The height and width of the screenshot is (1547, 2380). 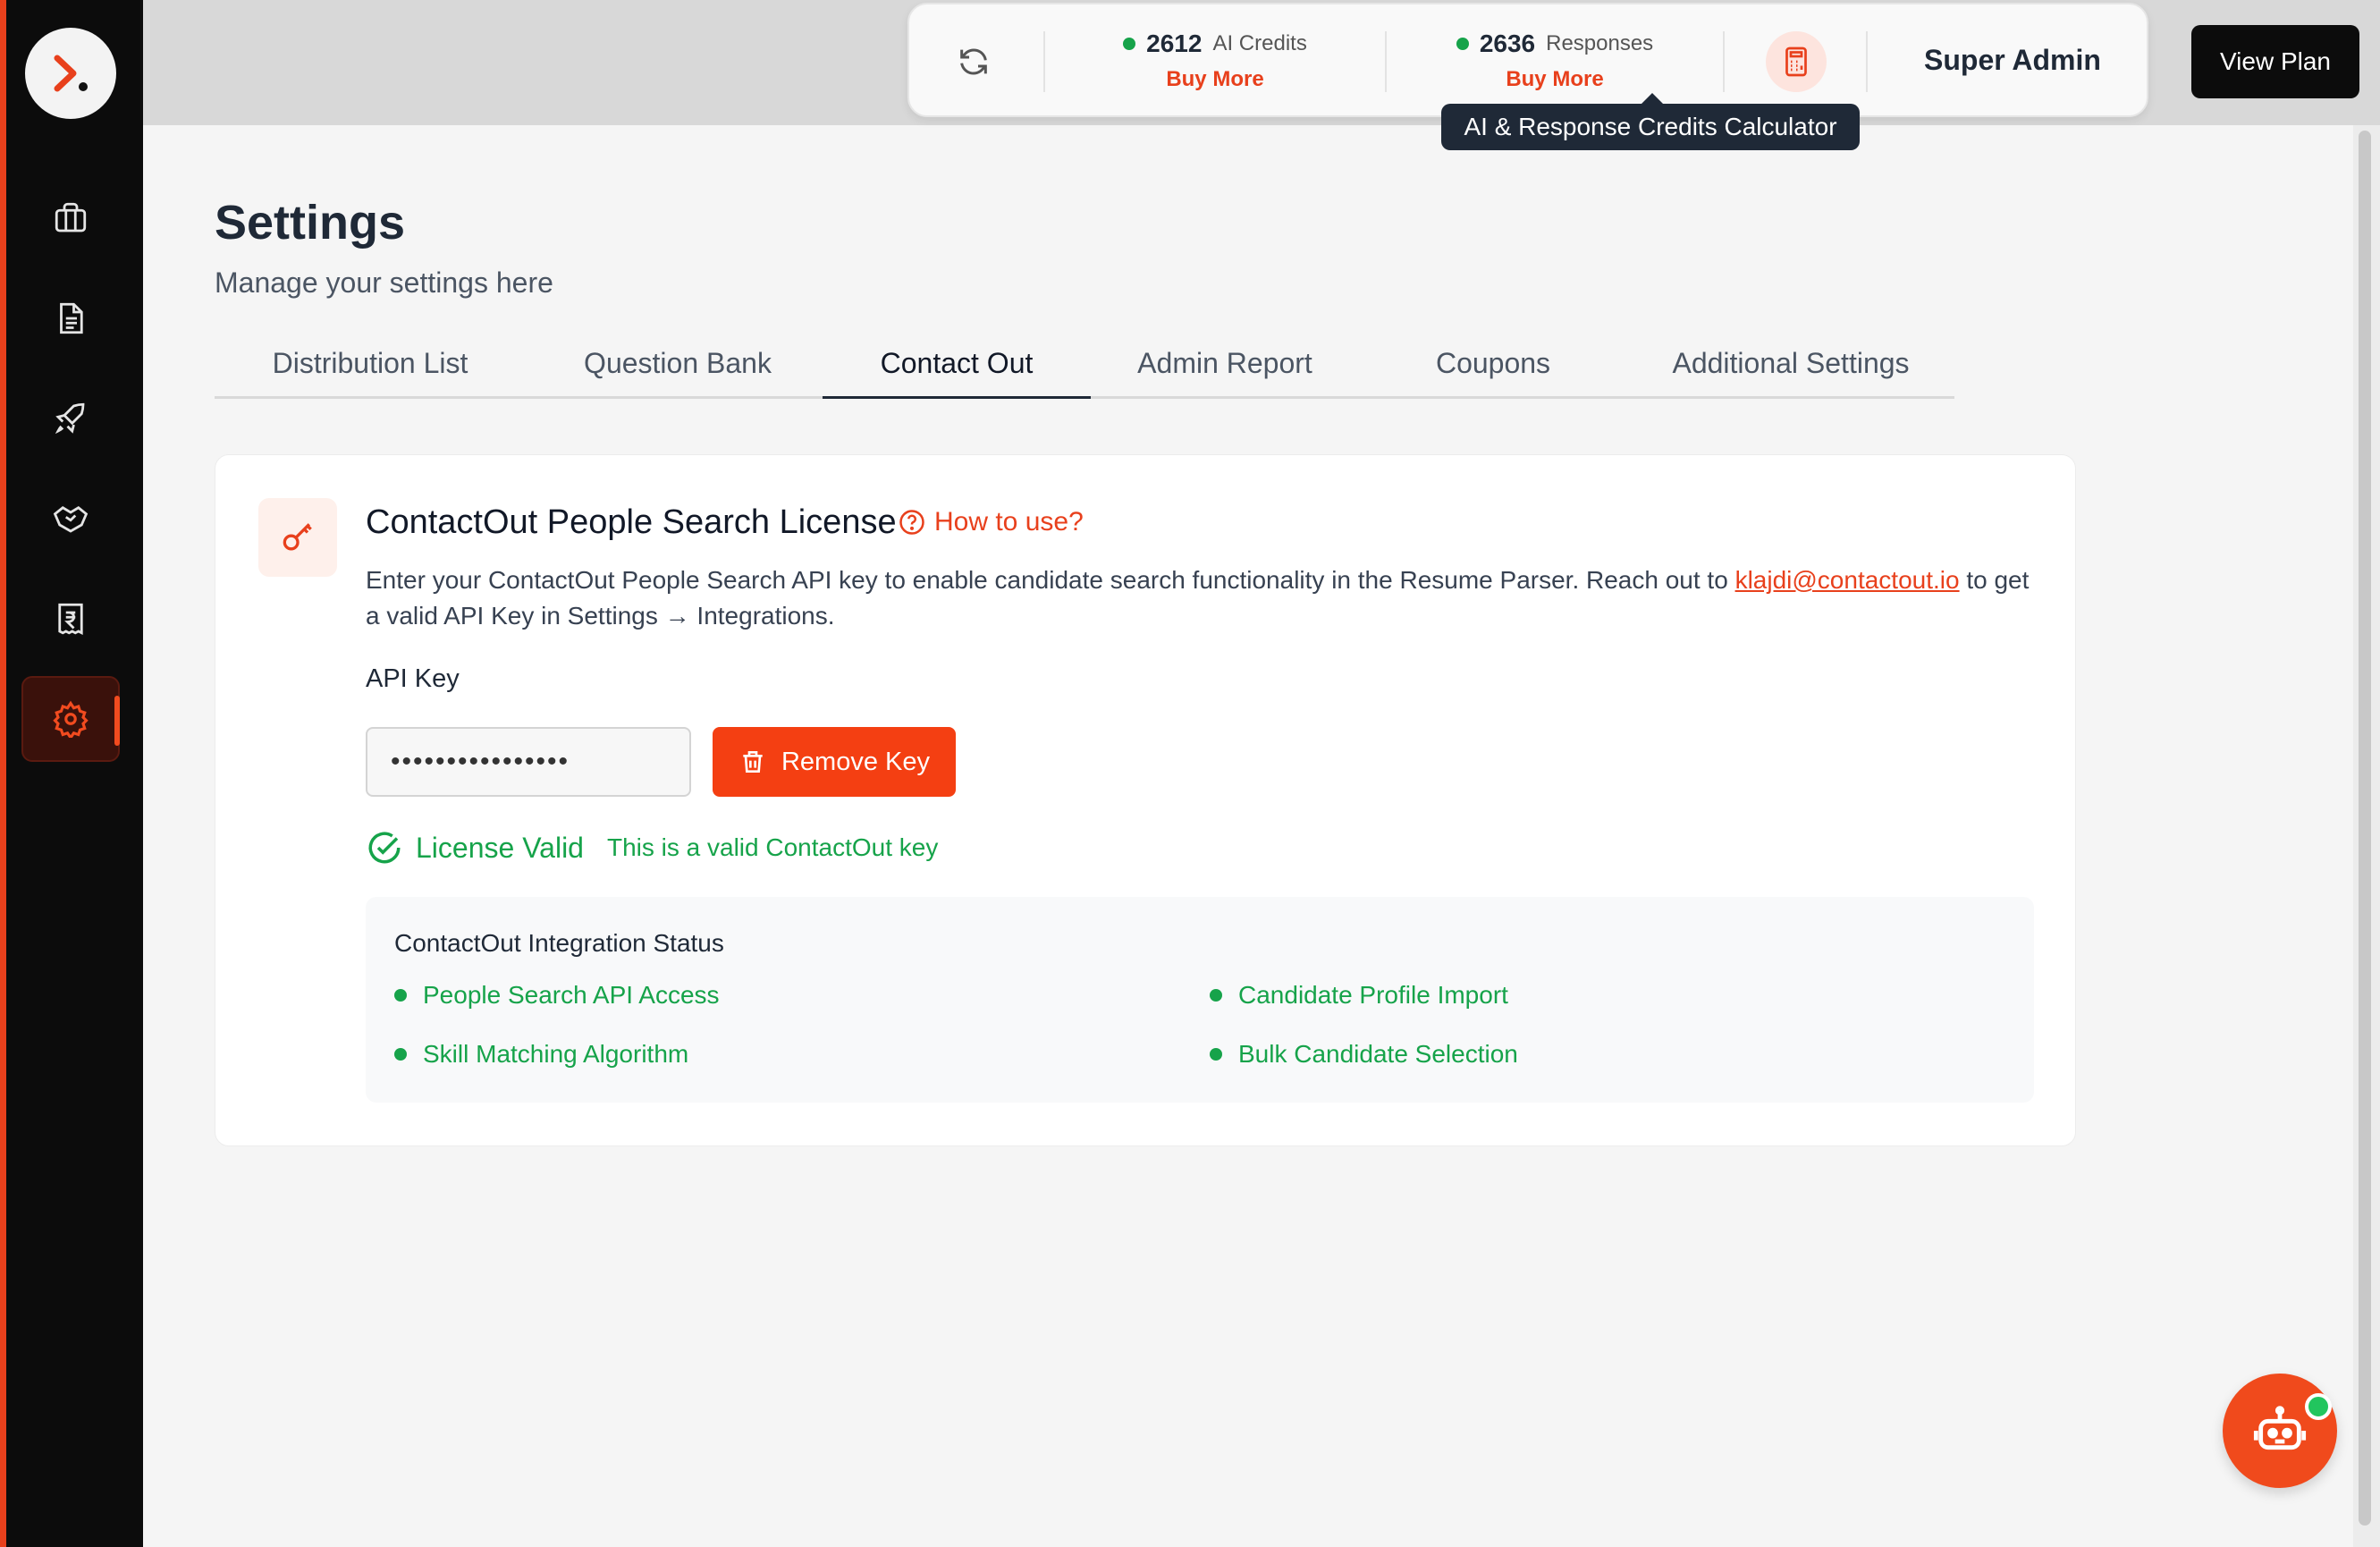 I want to click on sidebar-item-launch, so click(x=70, y=418).